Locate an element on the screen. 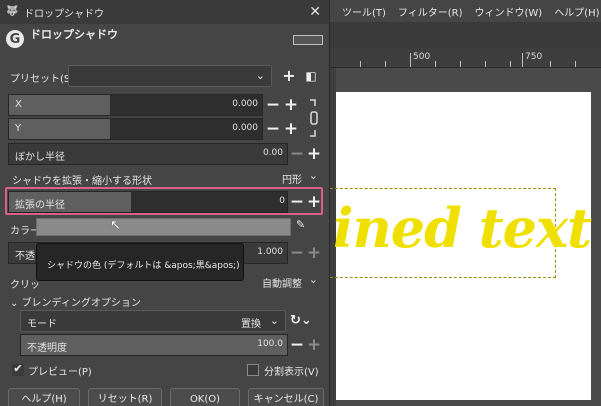 The width and height of the screenshot is (601, 406). blend-opacity-increment-button: + is located at coordinates (314, 345).